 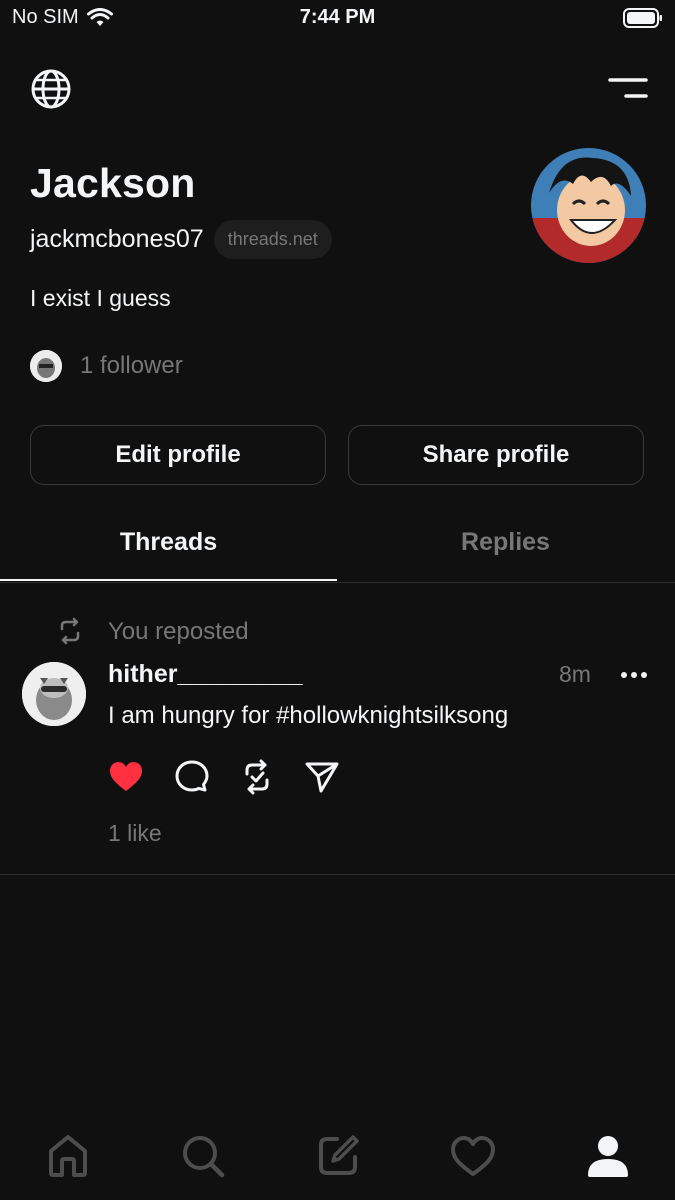 What do you see at coordinates (322, 777) in the screenshot?
I see `send-icon` at bounding box center [322, 777].